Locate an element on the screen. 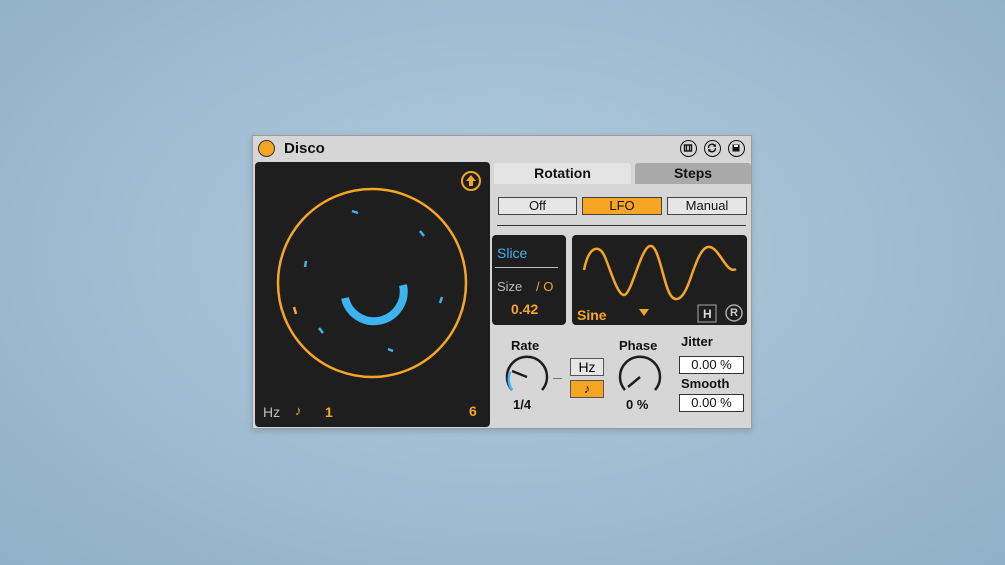 This screenshot has height=565, width=1005. hz-label: Hz is located at coordinates (271, 412).